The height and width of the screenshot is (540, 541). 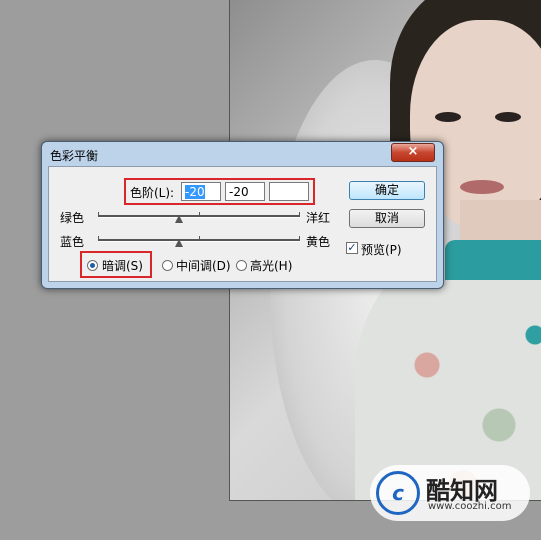 I want to click on watermark-url: www.coozhi.com, so click(x=470, y=506).